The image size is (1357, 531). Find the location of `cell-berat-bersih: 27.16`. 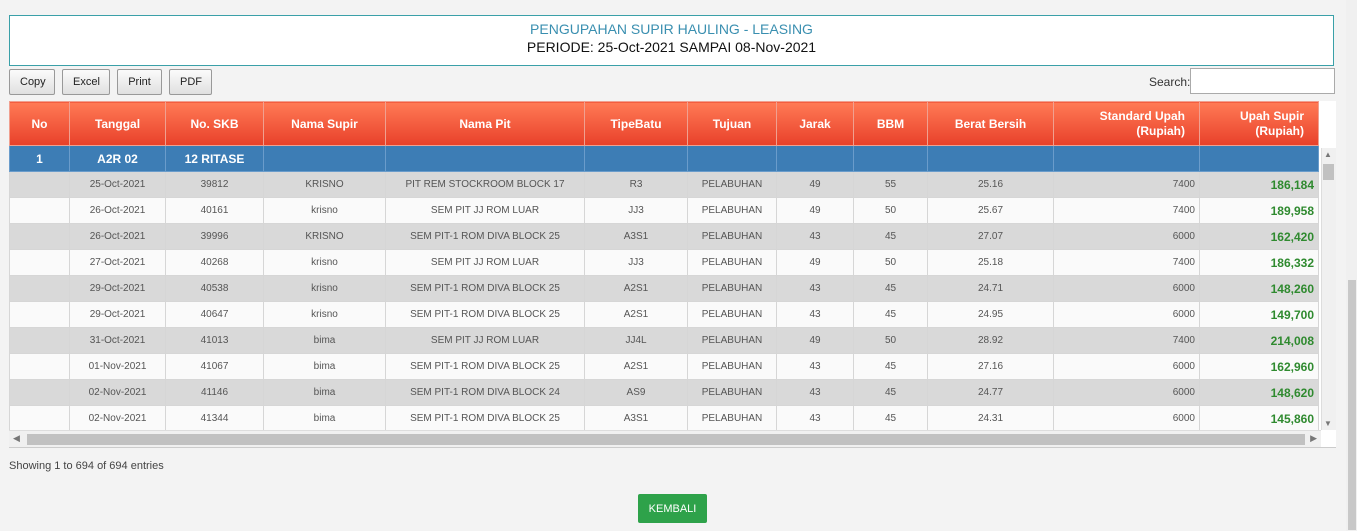

cell-berat-bersih: 27.16 is located at coordinates (990, 366).